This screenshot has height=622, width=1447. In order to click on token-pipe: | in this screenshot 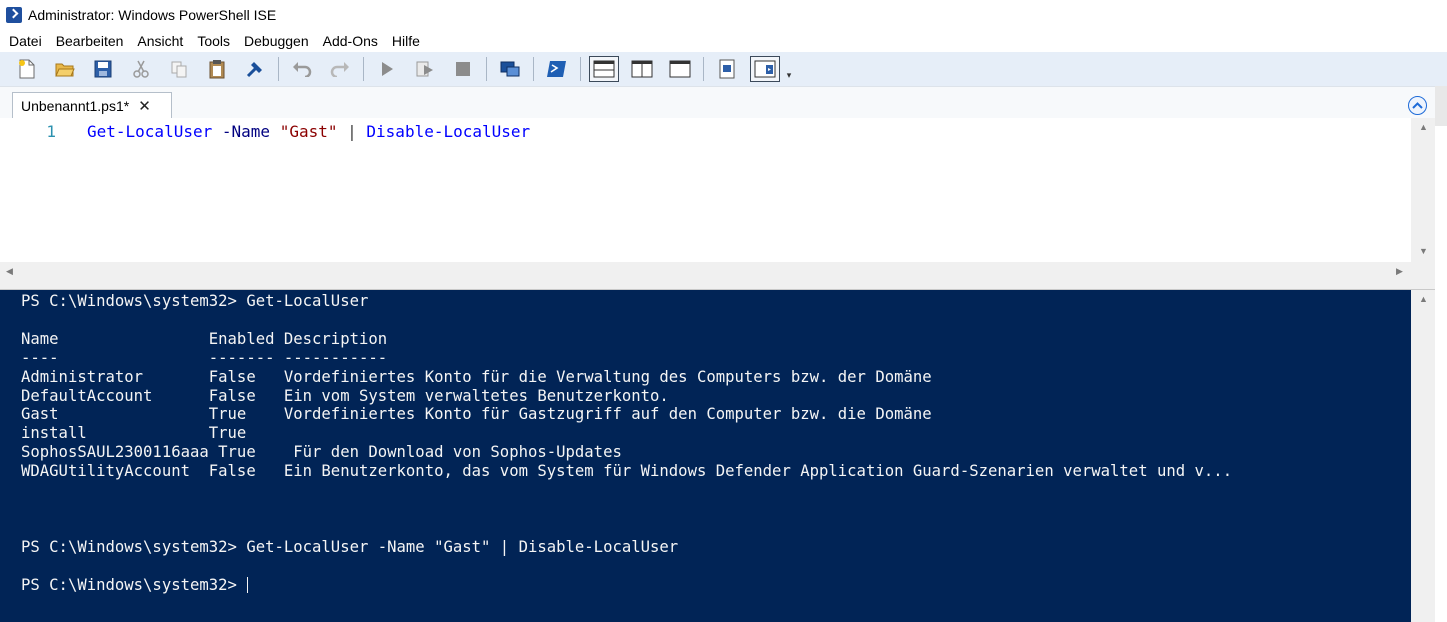, I will do `click(352, 131)`.